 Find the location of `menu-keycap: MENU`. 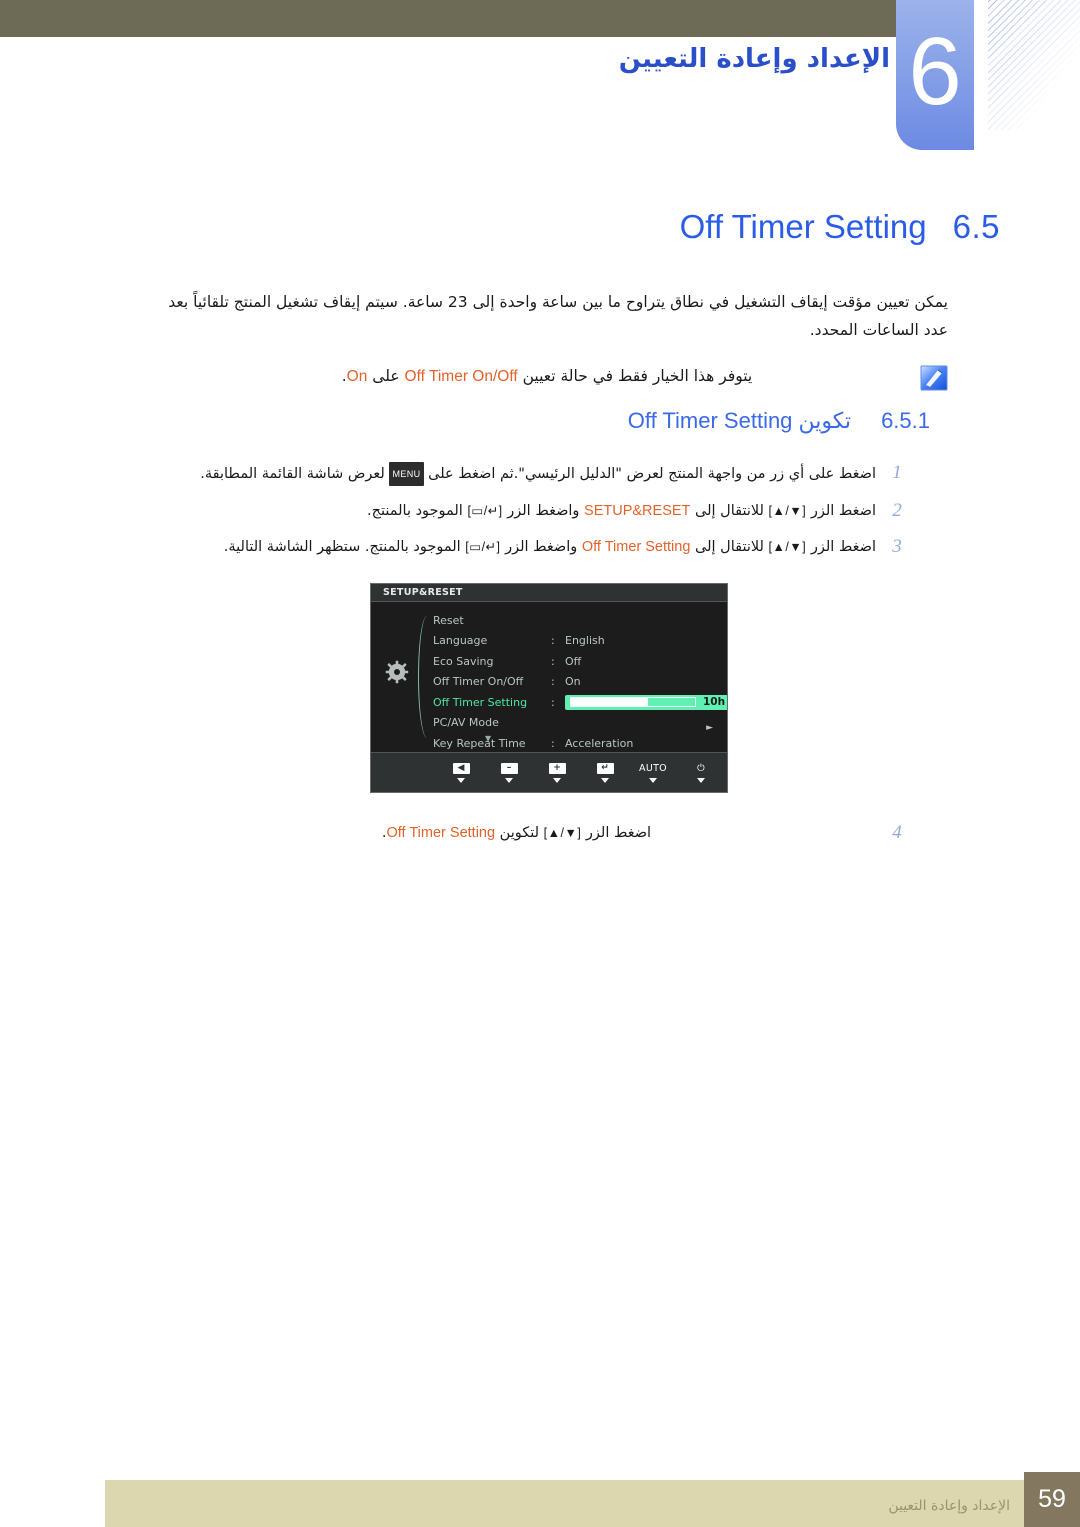

menu-keycap: MENU is located at coordinates (406, 474).